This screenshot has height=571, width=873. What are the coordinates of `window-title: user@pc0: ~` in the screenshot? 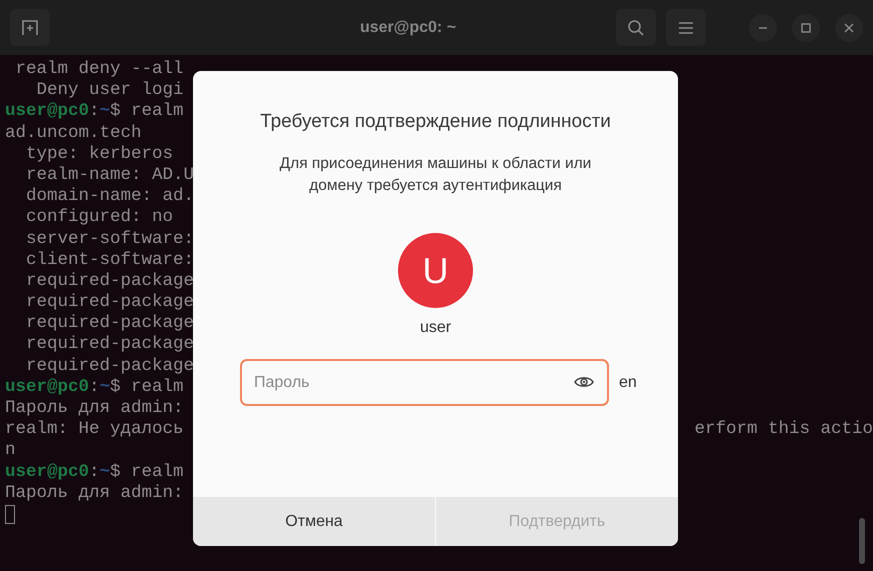 It's located at (408, 27).